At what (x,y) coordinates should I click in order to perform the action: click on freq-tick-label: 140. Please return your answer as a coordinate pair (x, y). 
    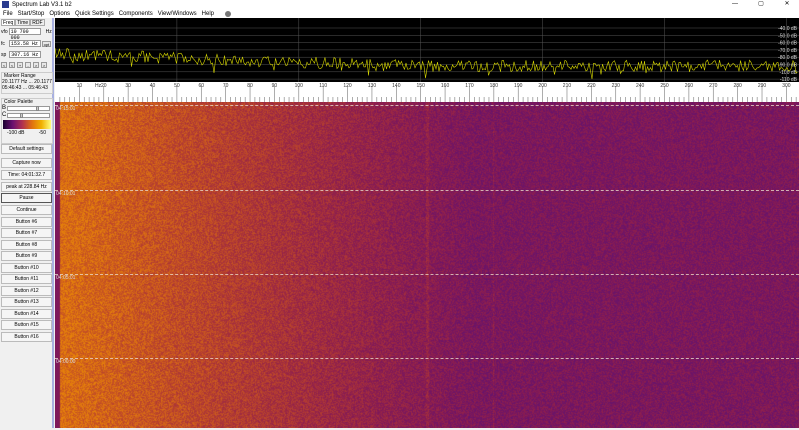
    Looking at the image, I should click on (396, 86).